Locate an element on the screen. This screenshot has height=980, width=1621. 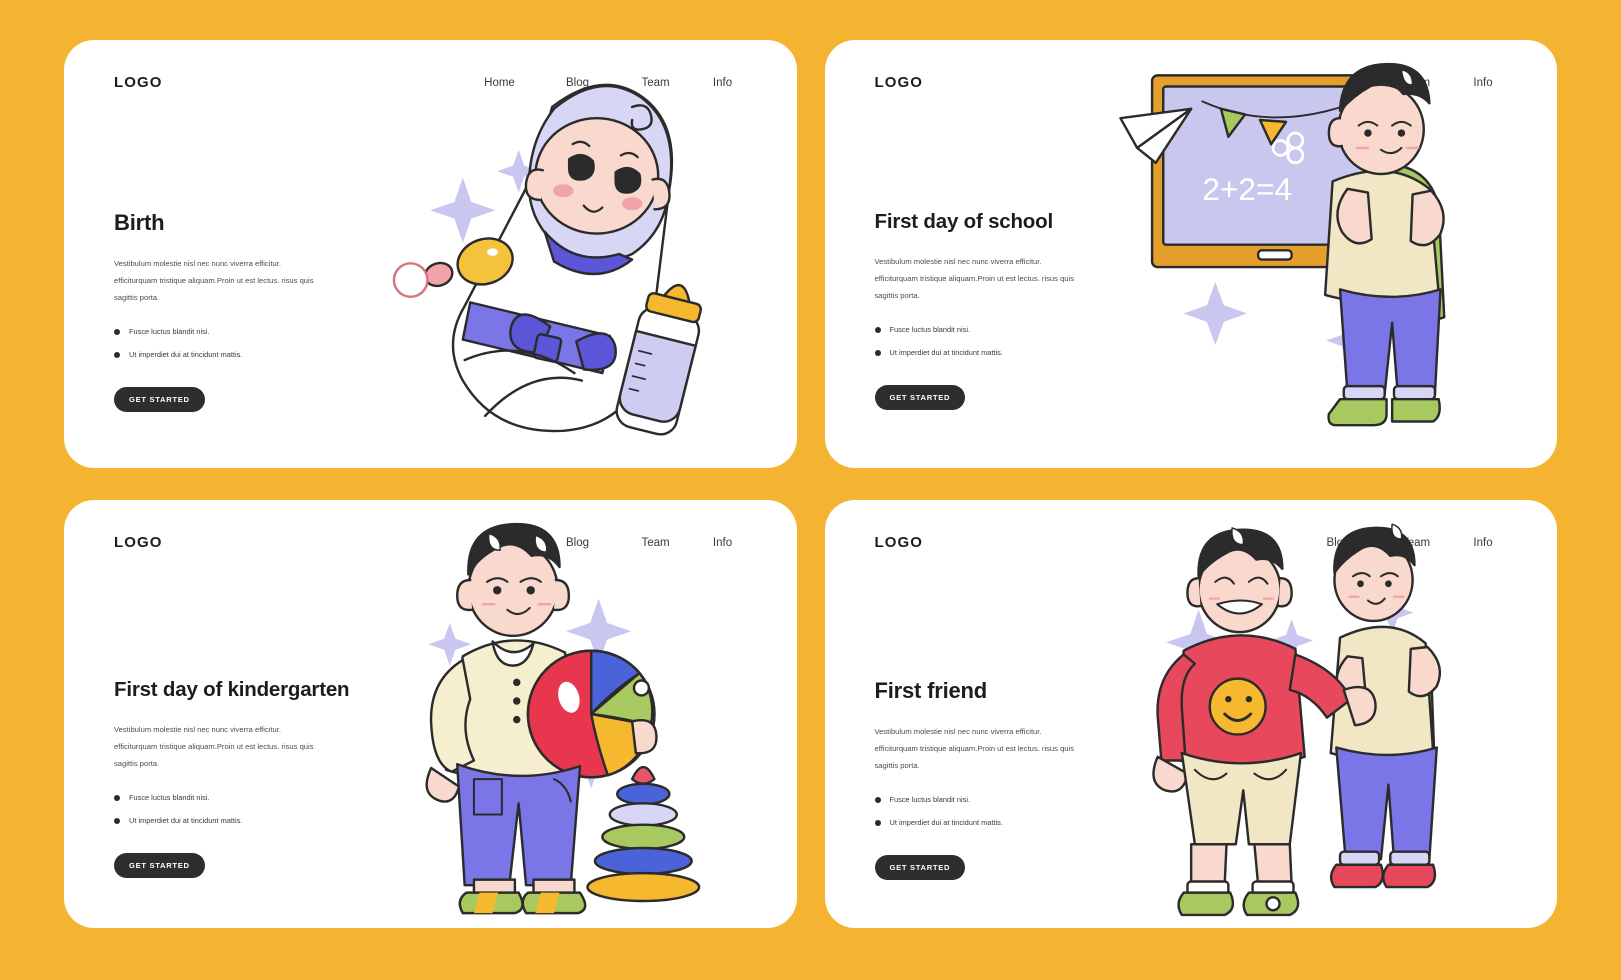
chalkboard-equation: 2+2=4 is located at coordinates (1247, 189).